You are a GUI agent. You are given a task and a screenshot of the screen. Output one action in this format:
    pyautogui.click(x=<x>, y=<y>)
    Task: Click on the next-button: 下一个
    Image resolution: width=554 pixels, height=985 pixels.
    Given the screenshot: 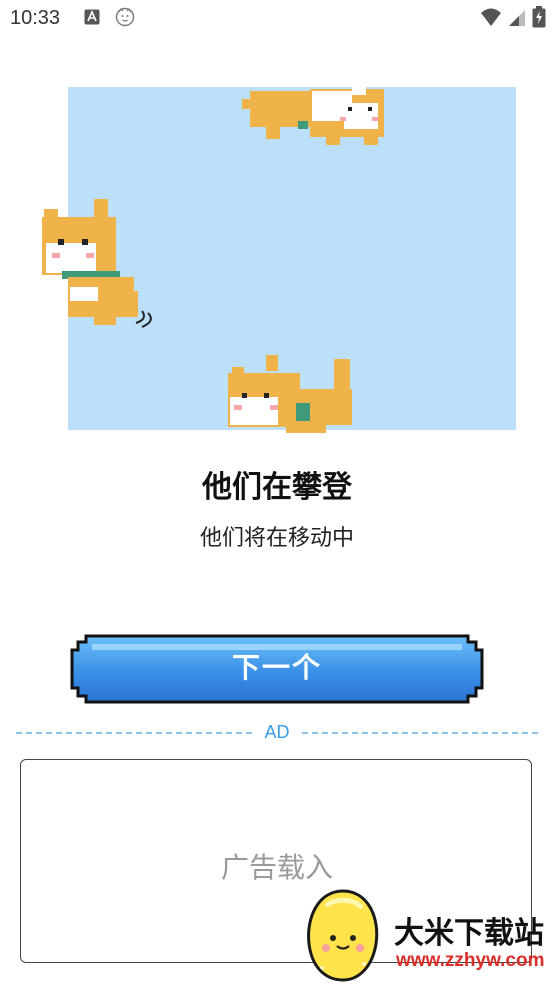 What is the action you would take?
    pyautogui.click(x=277, y=669)
    